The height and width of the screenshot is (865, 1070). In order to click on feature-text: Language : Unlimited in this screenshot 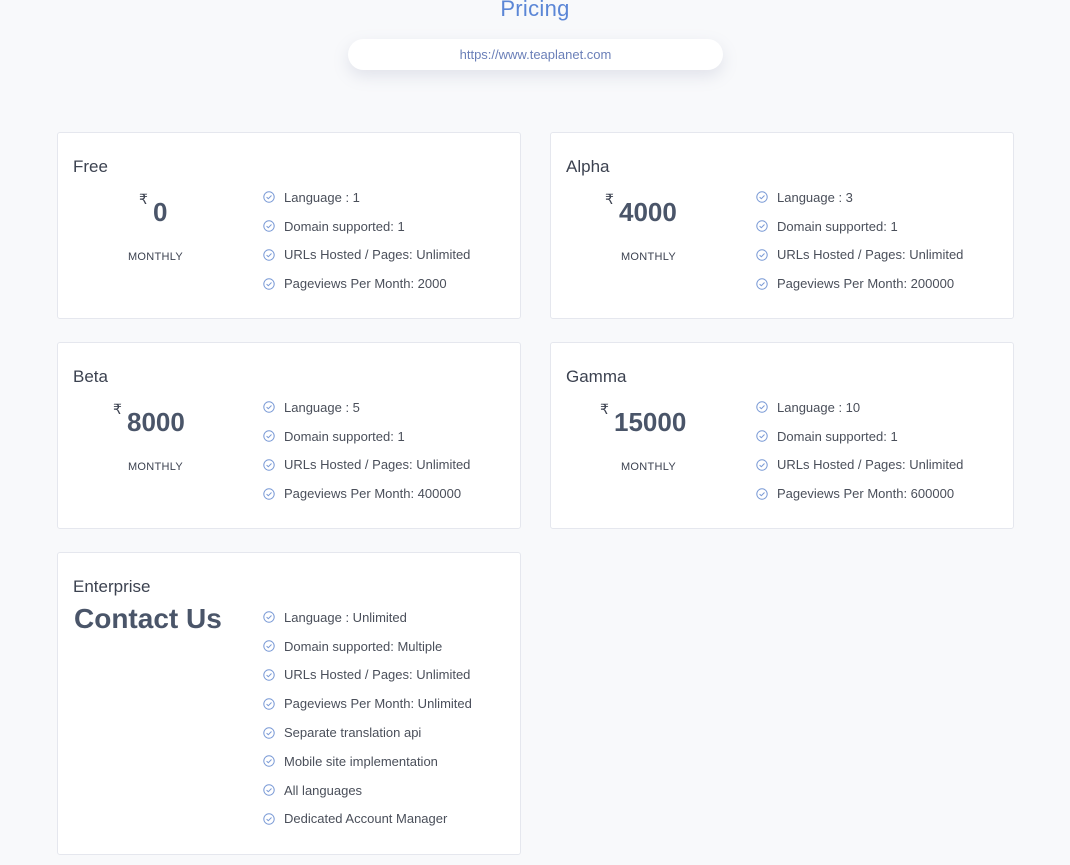, I will do `click(345, 617)`.